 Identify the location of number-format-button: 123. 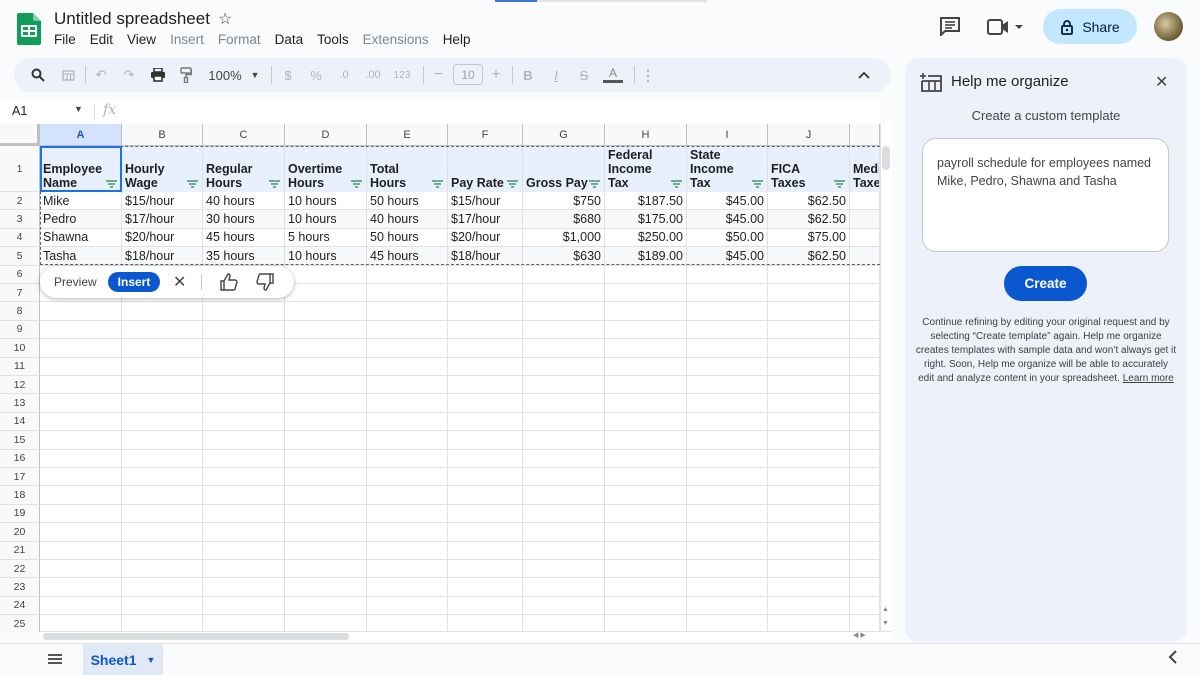
(402, 75).